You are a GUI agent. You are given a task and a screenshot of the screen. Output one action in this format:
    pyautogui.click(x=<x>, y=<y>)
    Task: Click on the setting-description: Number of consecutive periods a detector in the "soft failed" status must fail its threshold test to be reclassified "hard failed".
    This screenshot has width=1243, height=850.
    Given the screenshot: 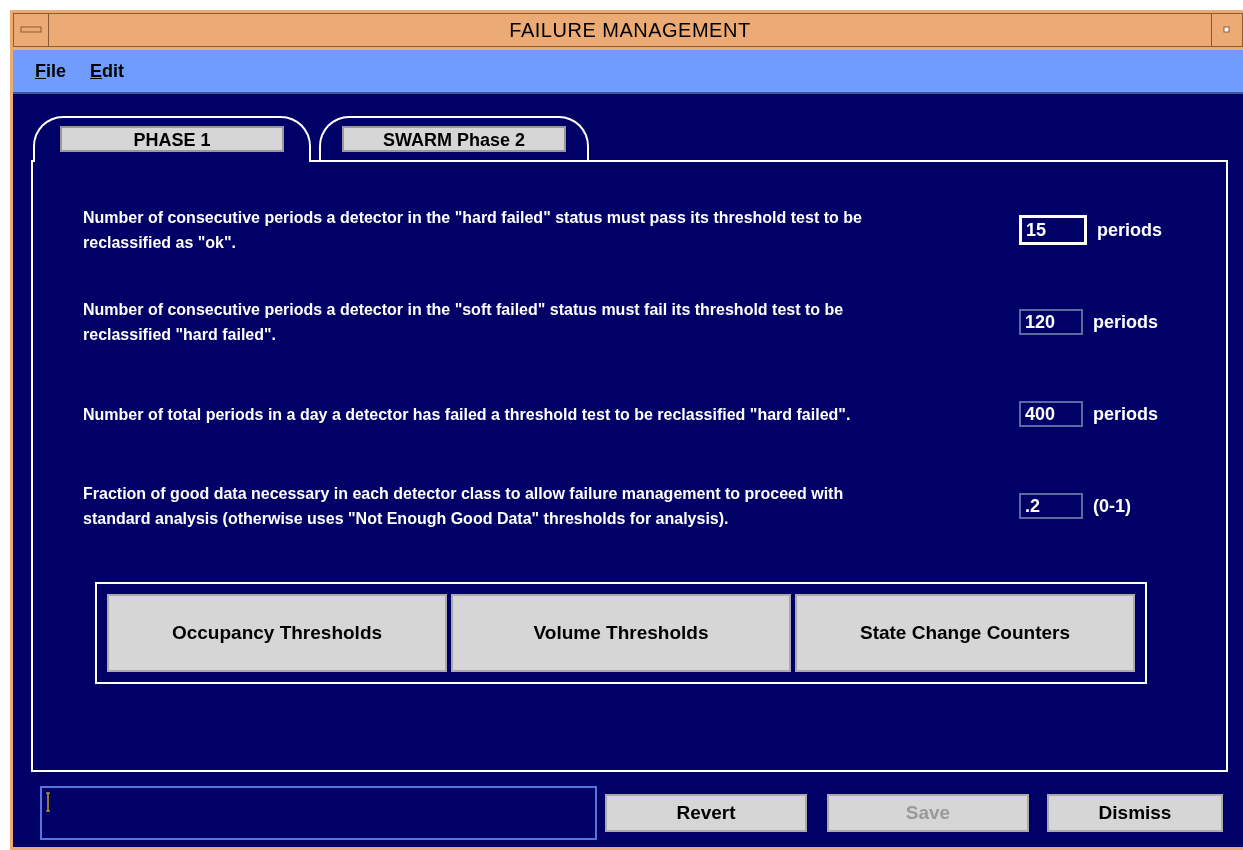 What is the action you would take?
    pyautogui.click(x=464, y=322)
    